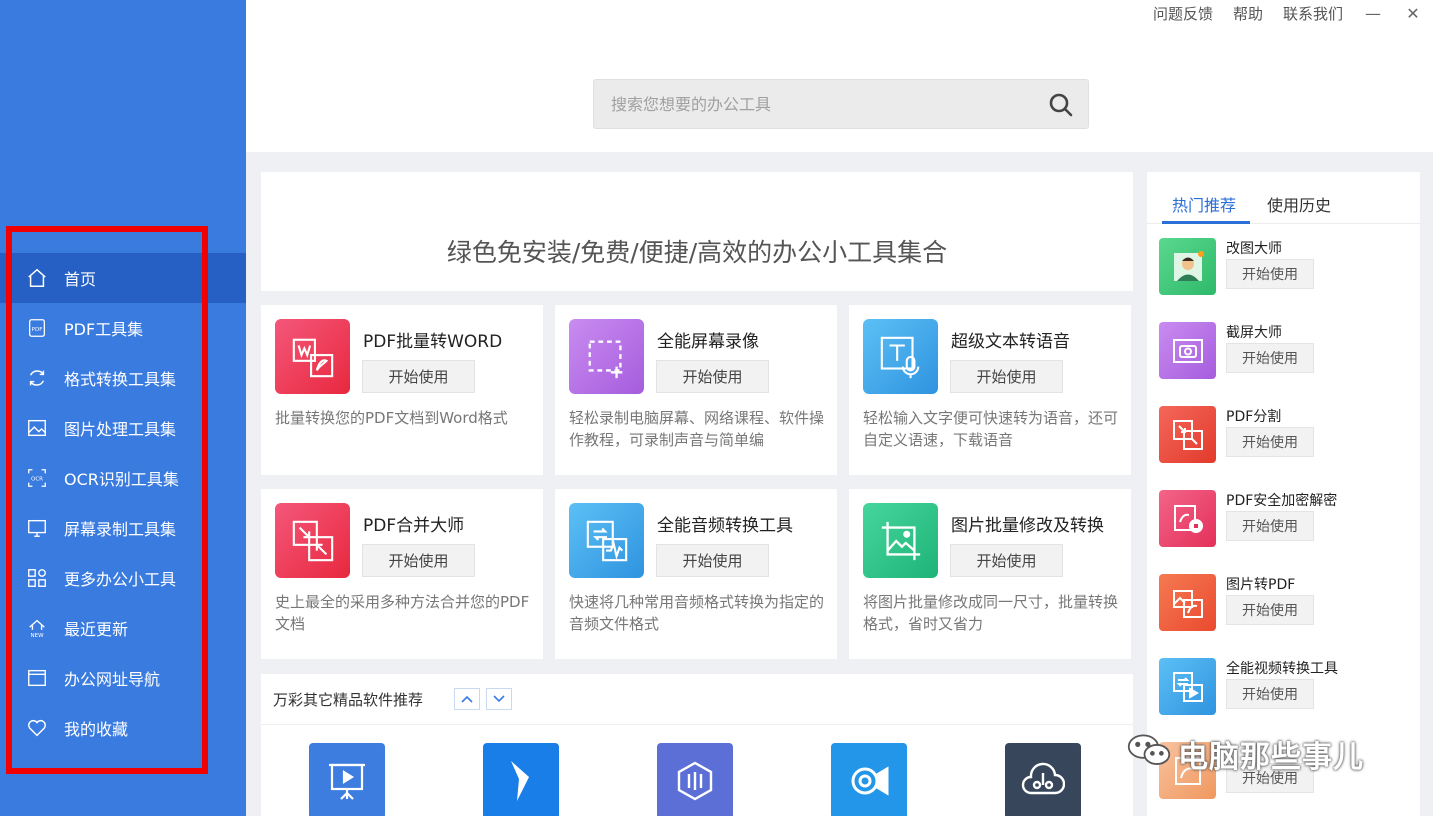 Image resolution: width=1433 pixels, height=816 pixels. What do you see at coordinates (1149, 754) in the screenshot?
I see `wechat-icon` at bounding box center [1149, 754].